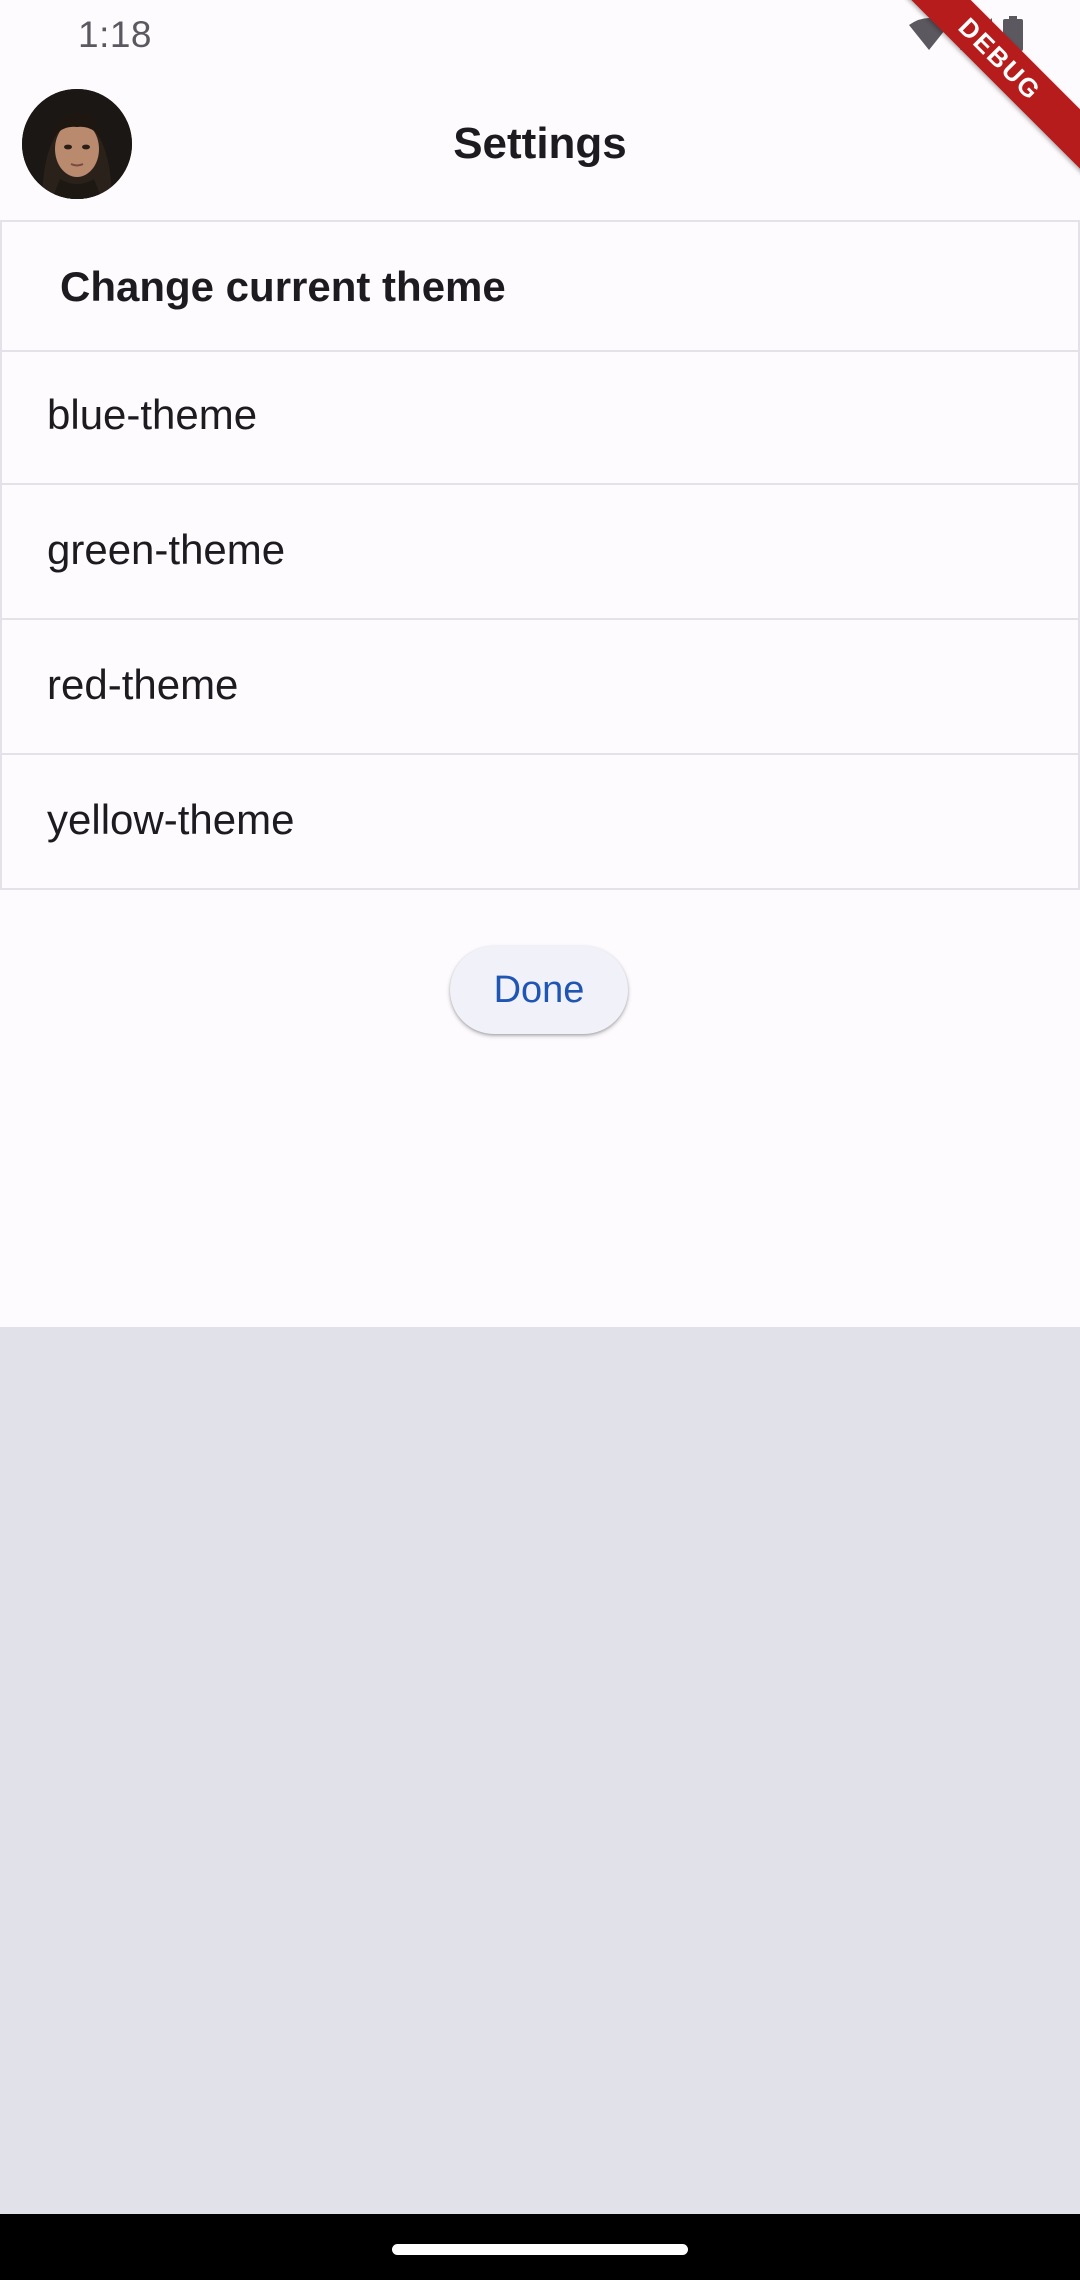  What do you see at coordinates (540, 36) in the screenshot?
I see `status-bar: 1:18` at bounding box center [540, 36].